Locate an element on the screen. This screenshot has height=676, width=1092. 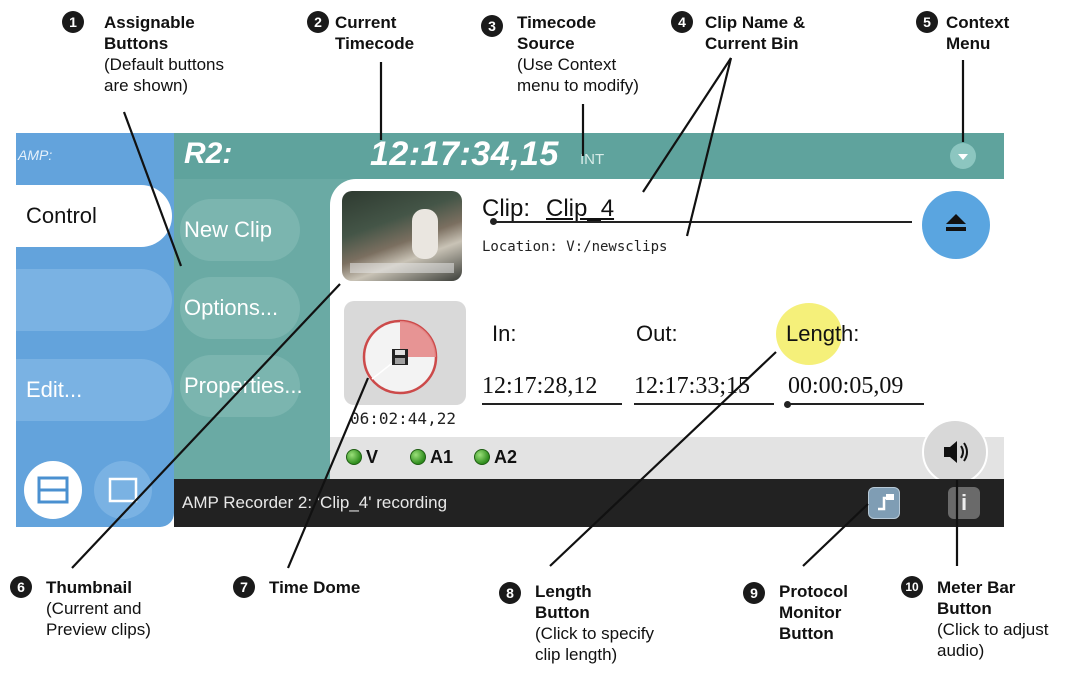
in-underline is located at coordinates (552, 404).